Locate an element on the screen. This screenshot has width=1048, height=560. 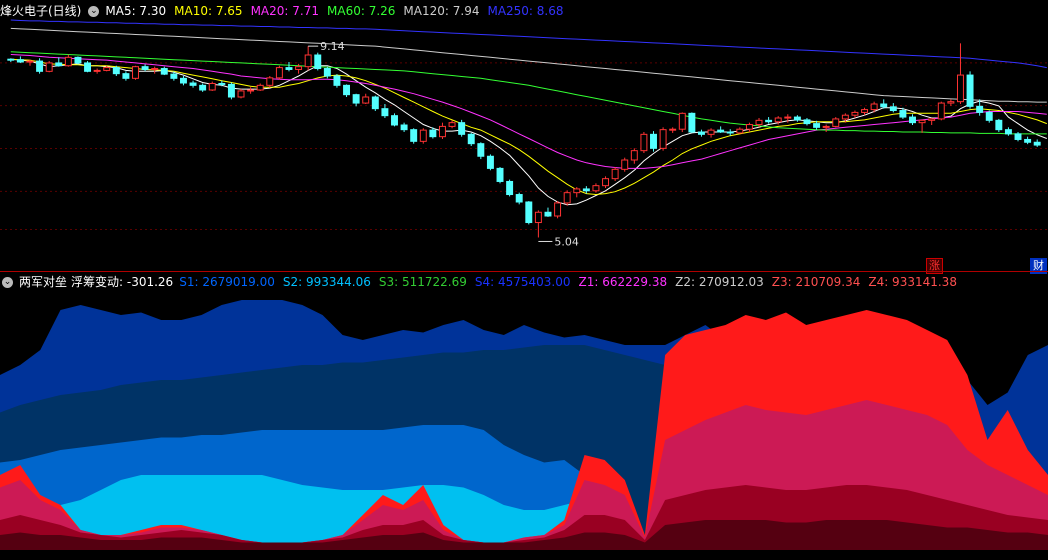
indicator-label-6: Z3: 210709.34 is located at coordinates (816, 282).